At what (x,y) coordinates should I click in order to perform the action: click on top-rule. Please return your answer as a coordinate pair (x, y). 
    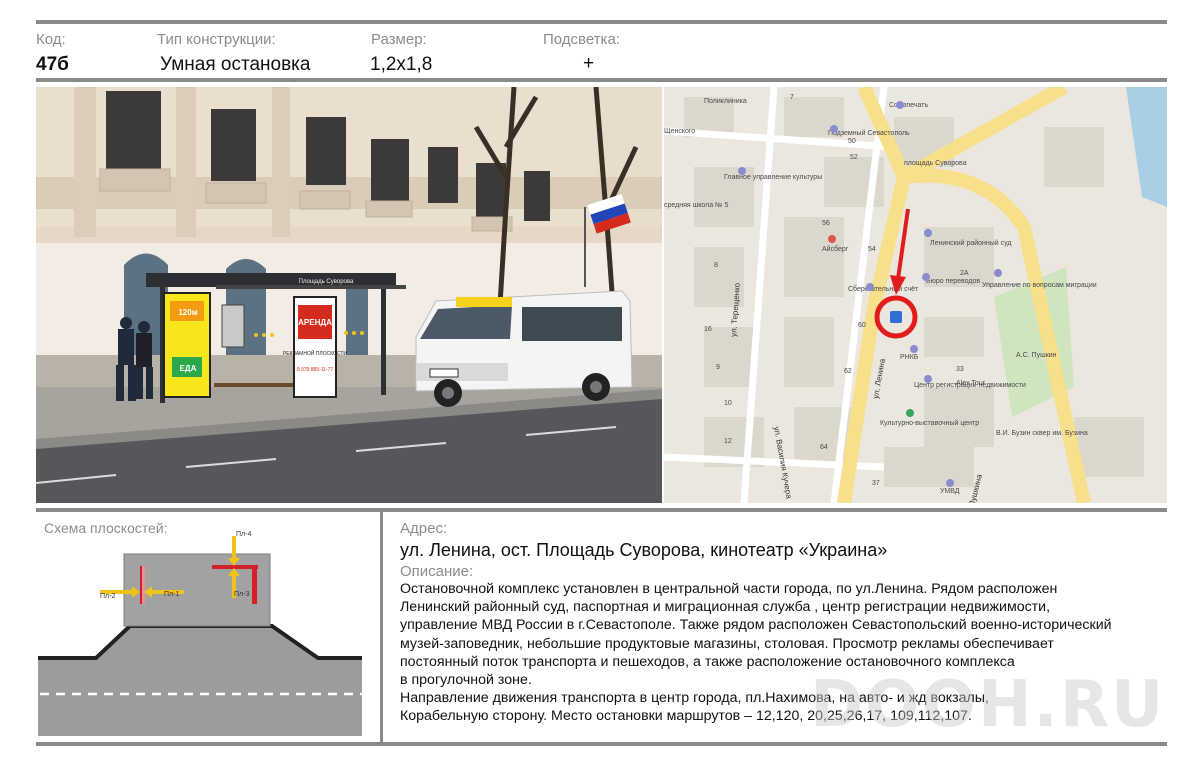
    Looking at the image, I should click on (601, 22).